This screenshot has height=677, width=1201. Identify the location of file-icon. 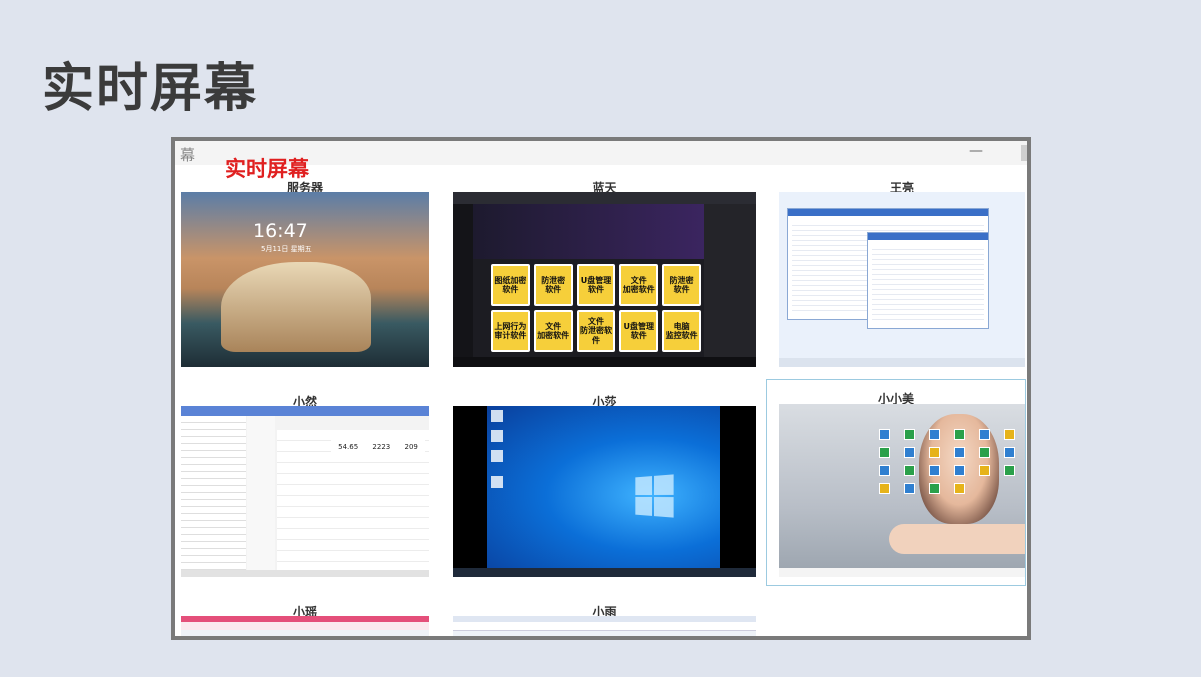
(497, 482).